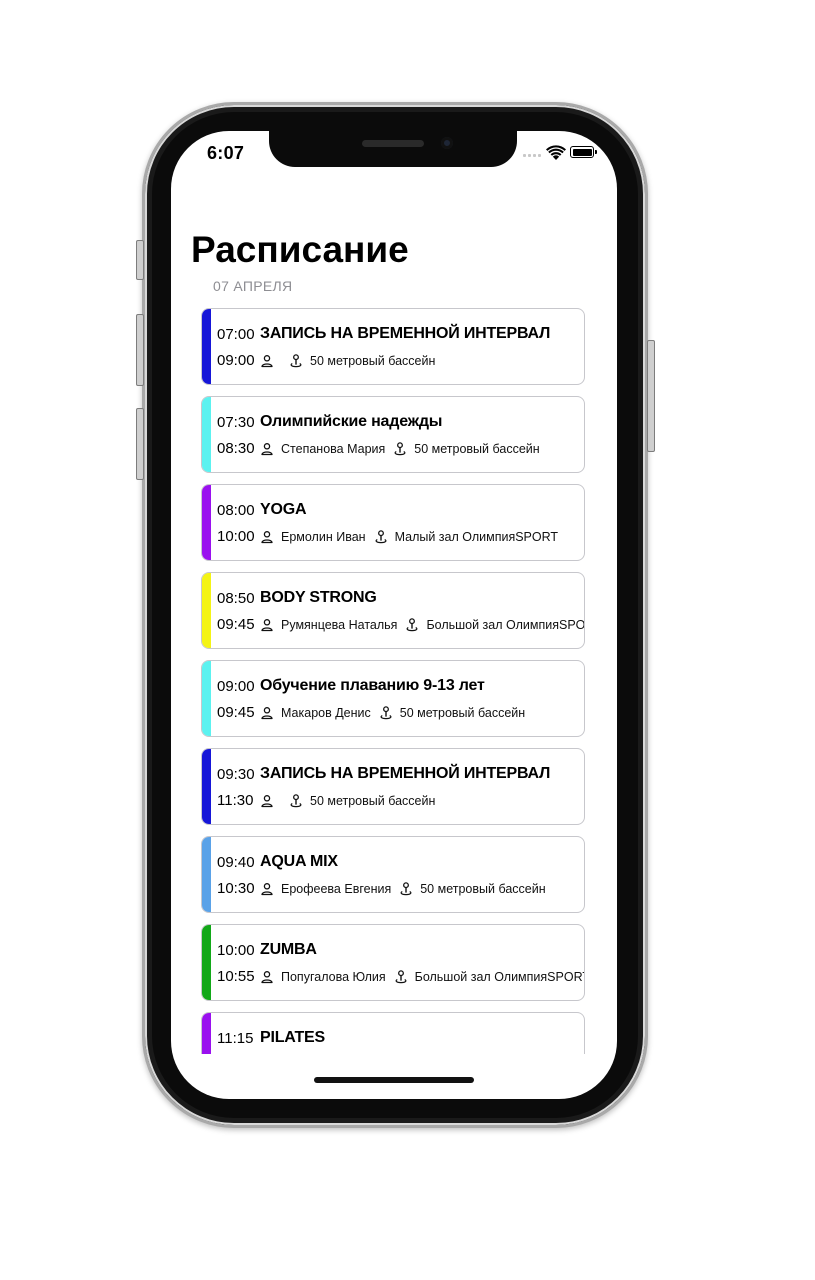 This screenshot has width=815, height=1280. What do you see at coordinates (336, 889) in the screenshot?
I see `trainer-name: Ерофеева Евгения` at bounding box center [336, 889].